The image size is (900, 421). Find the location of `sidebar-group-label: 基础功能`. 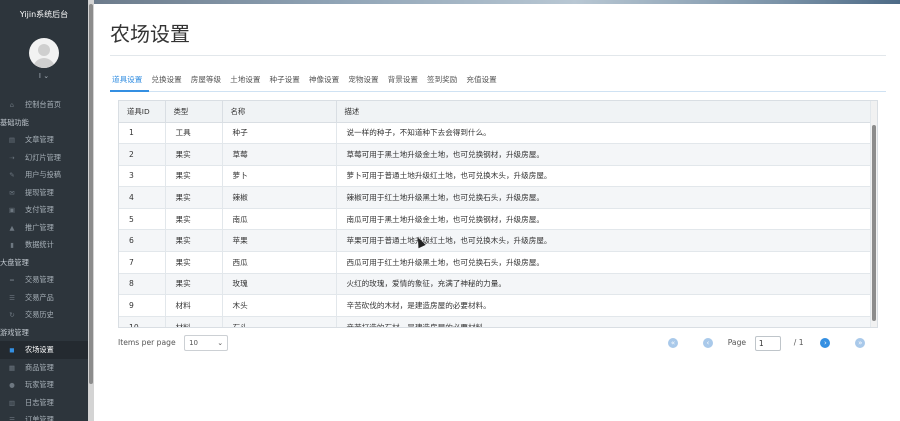

sidebar-group-label: 基础功能 is located at coordinates (14, 122).